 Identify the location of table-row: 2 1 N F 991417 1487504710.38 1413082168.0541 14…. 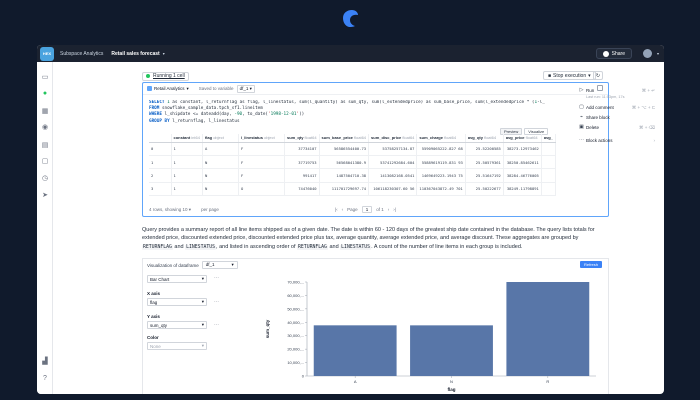
(352, 175).